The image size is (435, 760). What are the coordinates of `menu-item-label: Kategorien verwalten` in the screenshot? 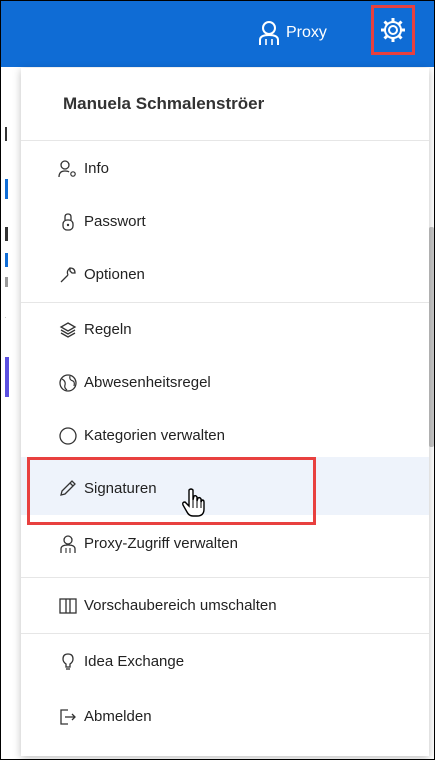 It's located at (154, 435).